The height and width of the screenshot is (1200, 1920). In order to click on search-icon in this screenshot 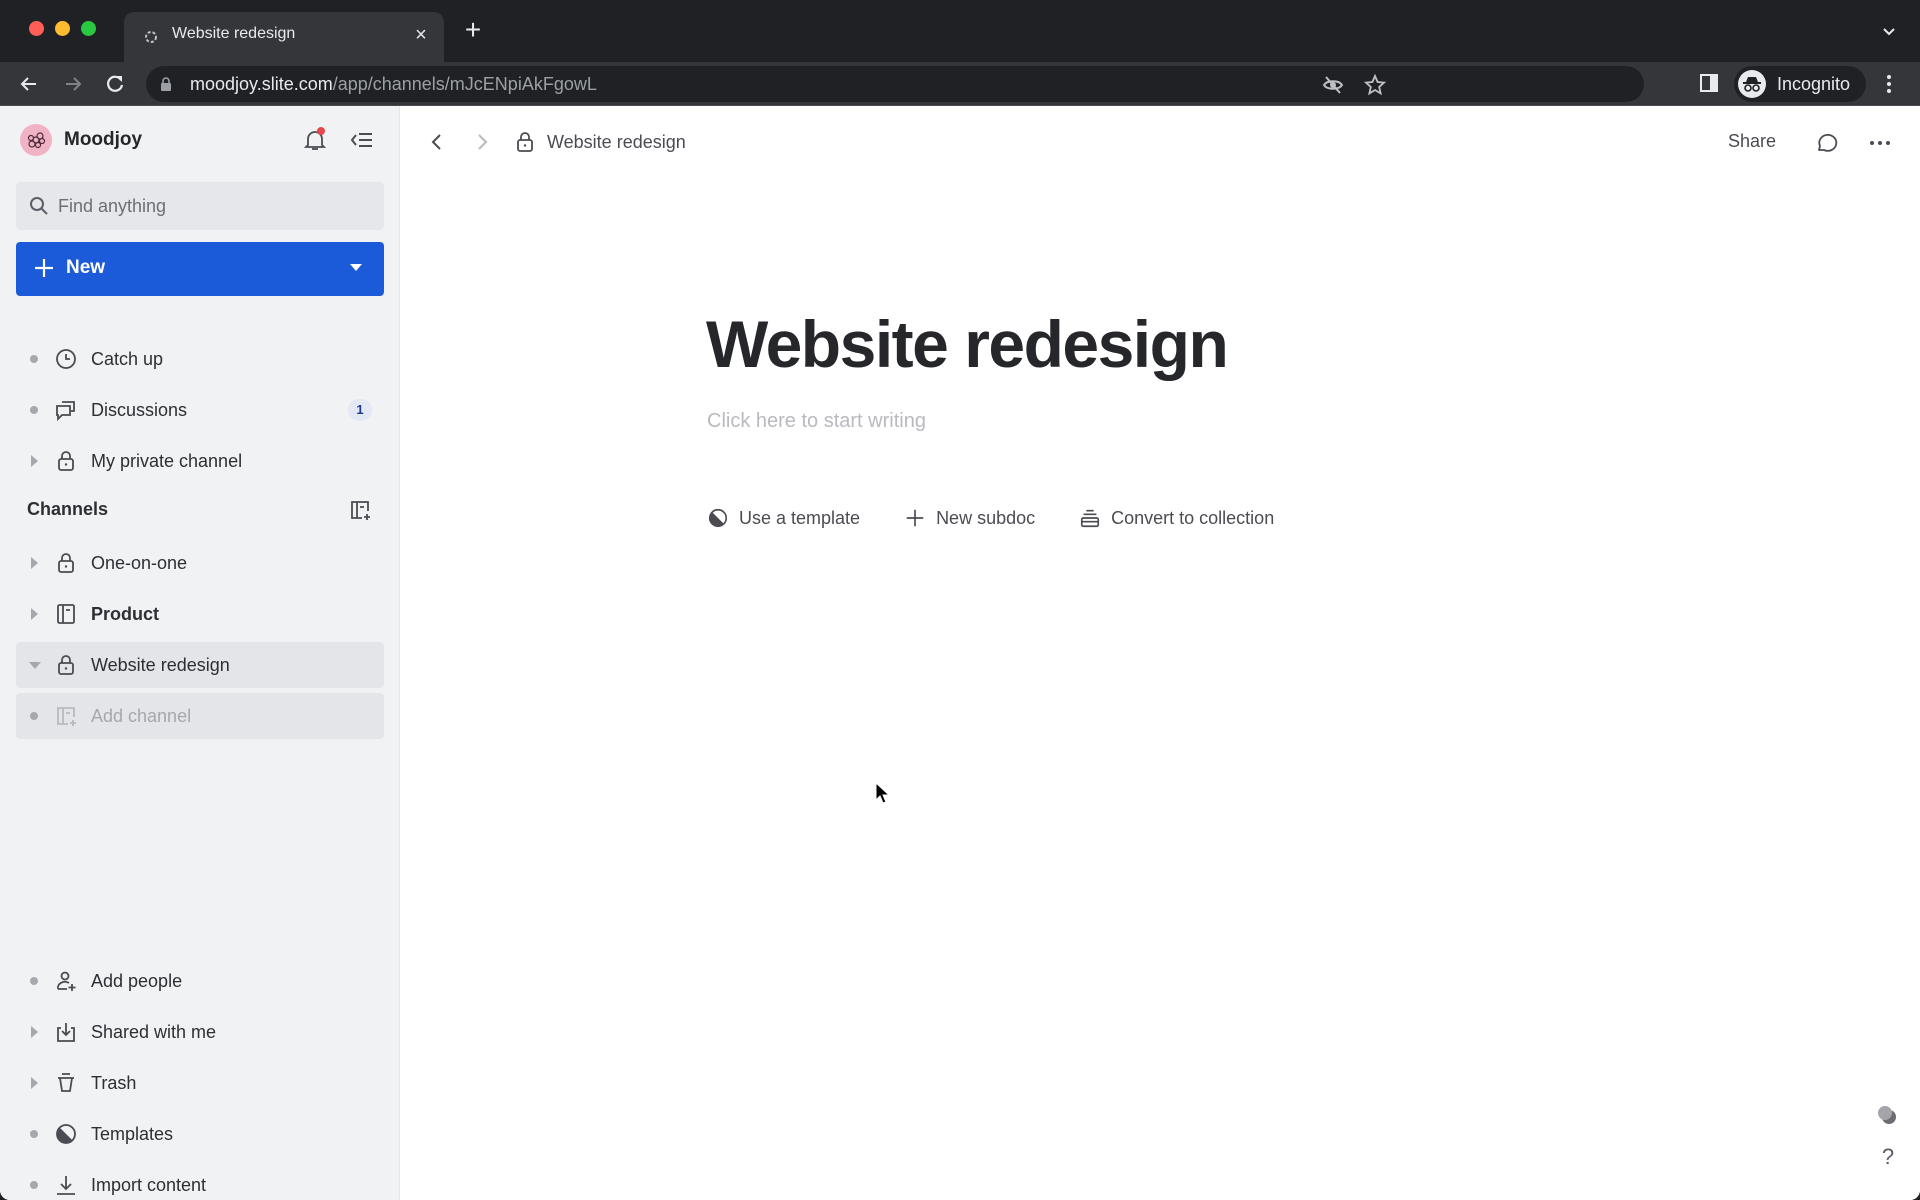, I will do `click(39, 206)`.